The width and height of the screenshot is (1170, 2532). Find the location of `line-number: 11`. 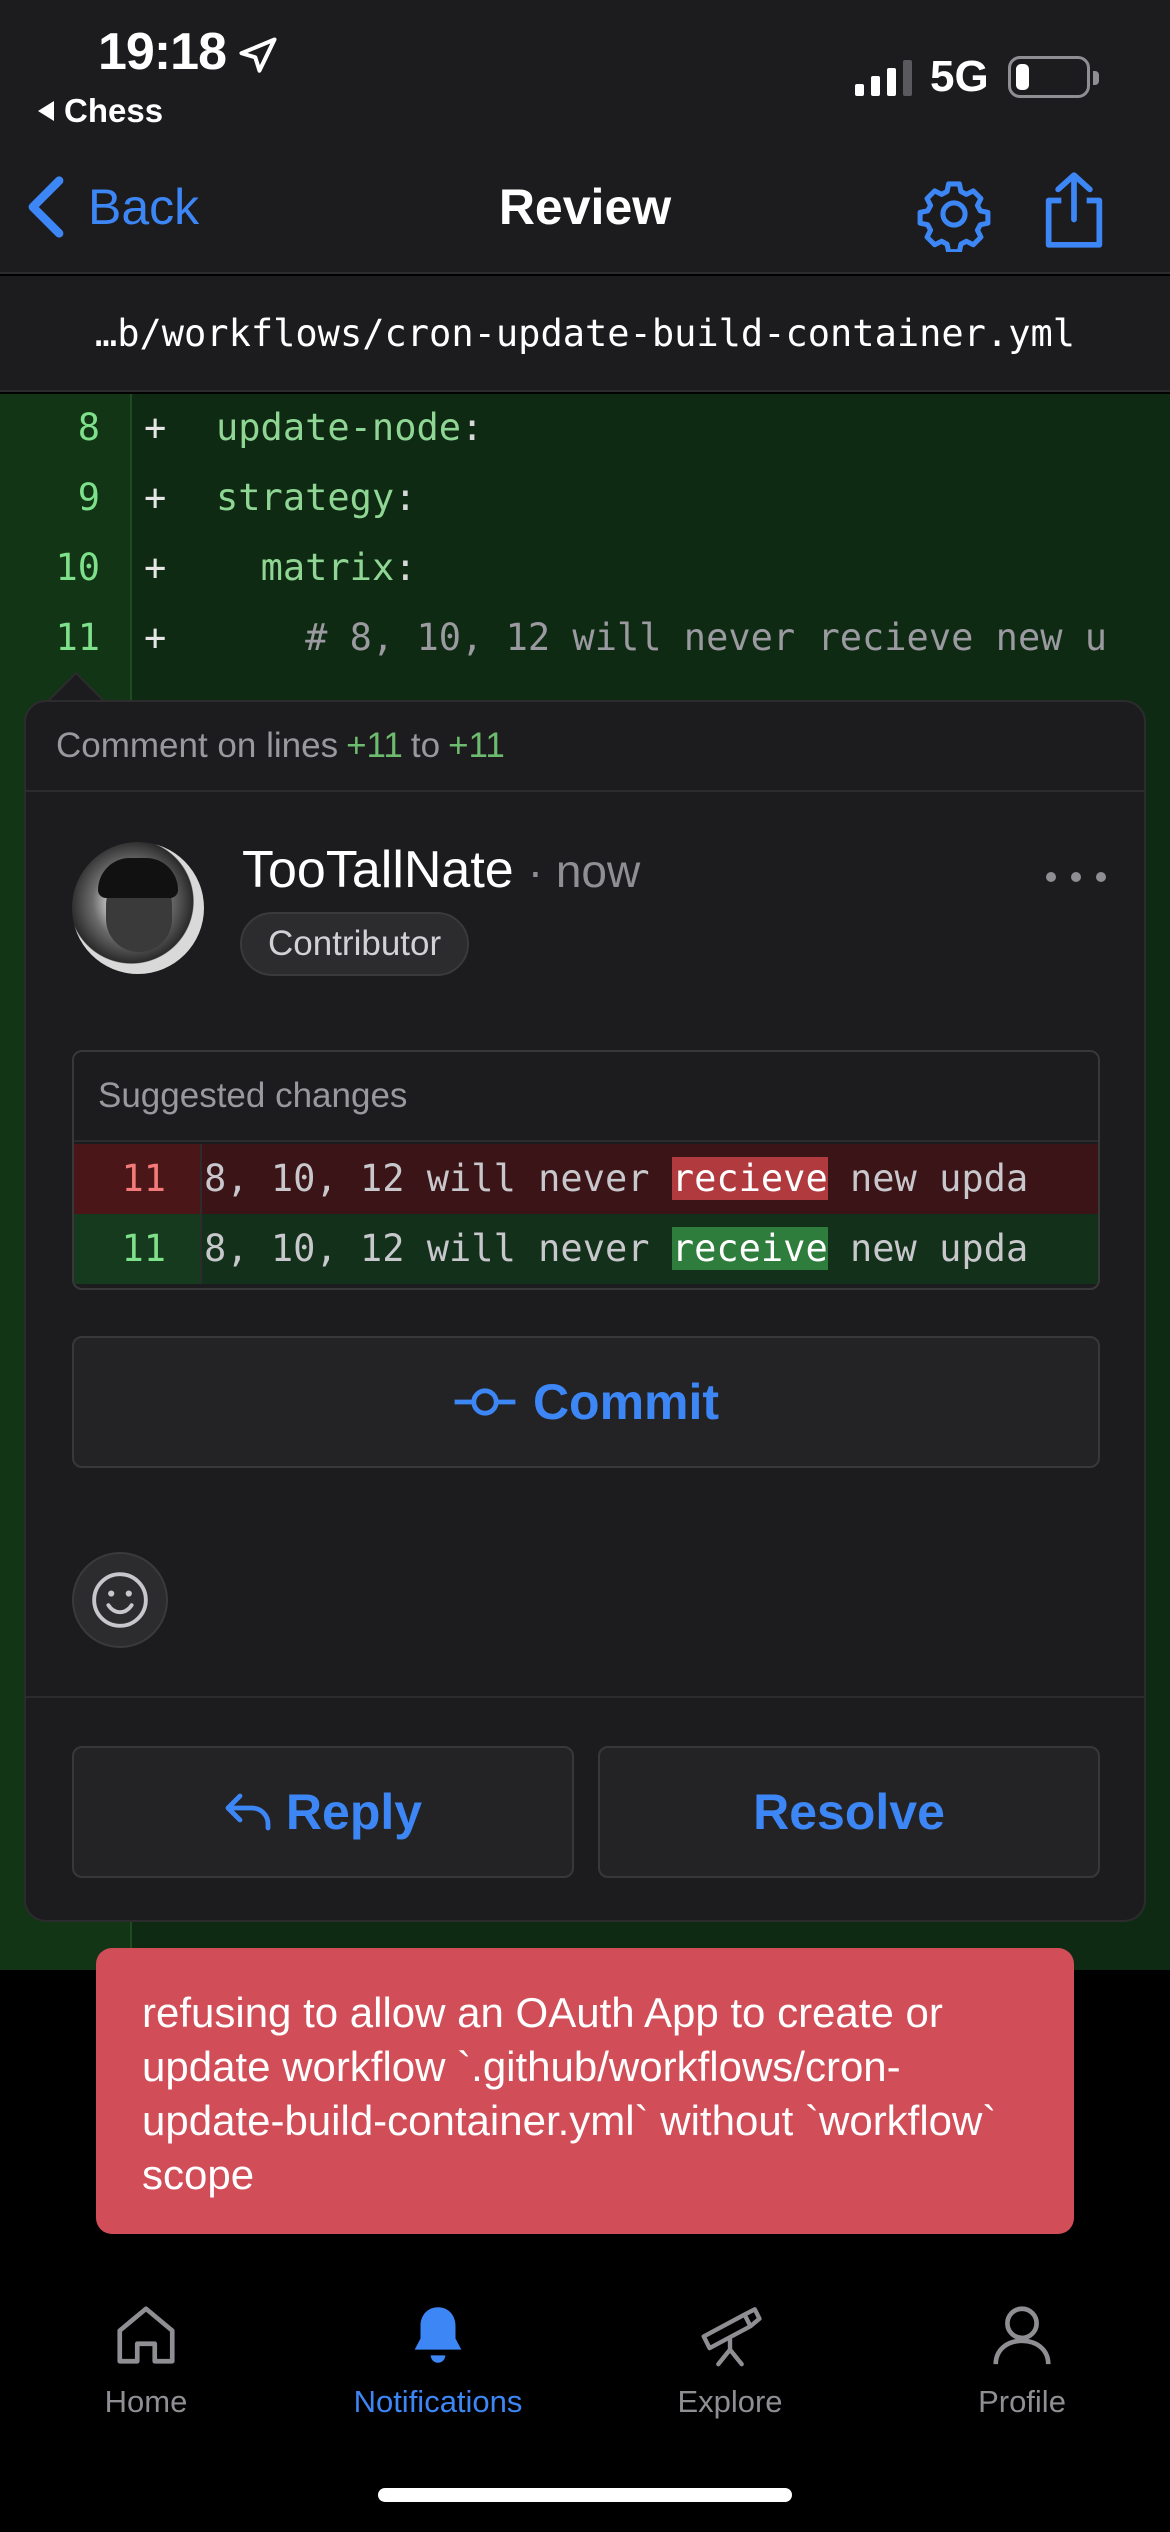

line-number: 11 is located at coordinates (77, 637).